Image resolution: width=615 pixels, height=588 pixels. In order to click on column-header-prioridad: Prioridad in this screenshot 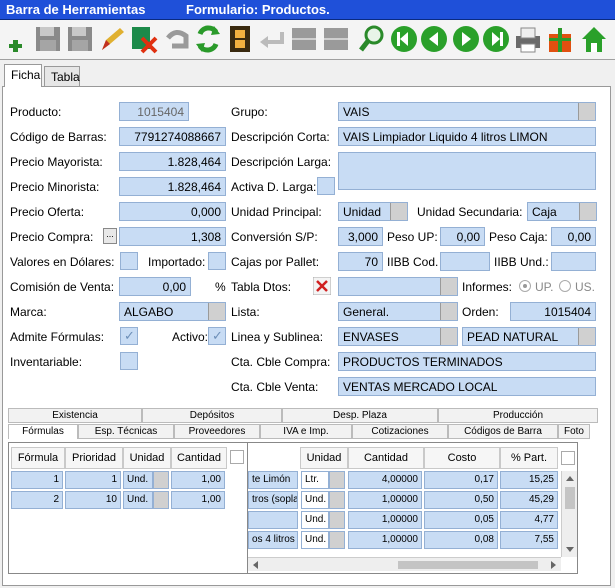, I will do `click(94, 458)`.